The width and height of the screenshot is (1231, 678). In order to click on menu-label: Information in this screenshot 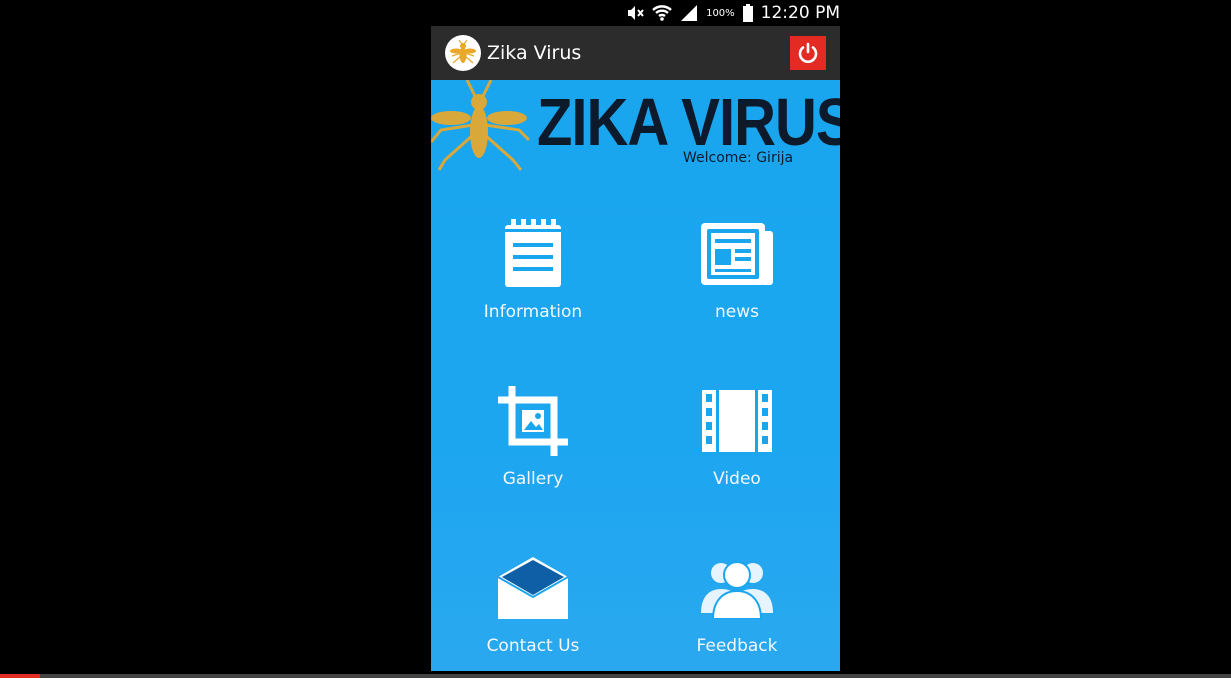, I will do `click(533, 312)`.